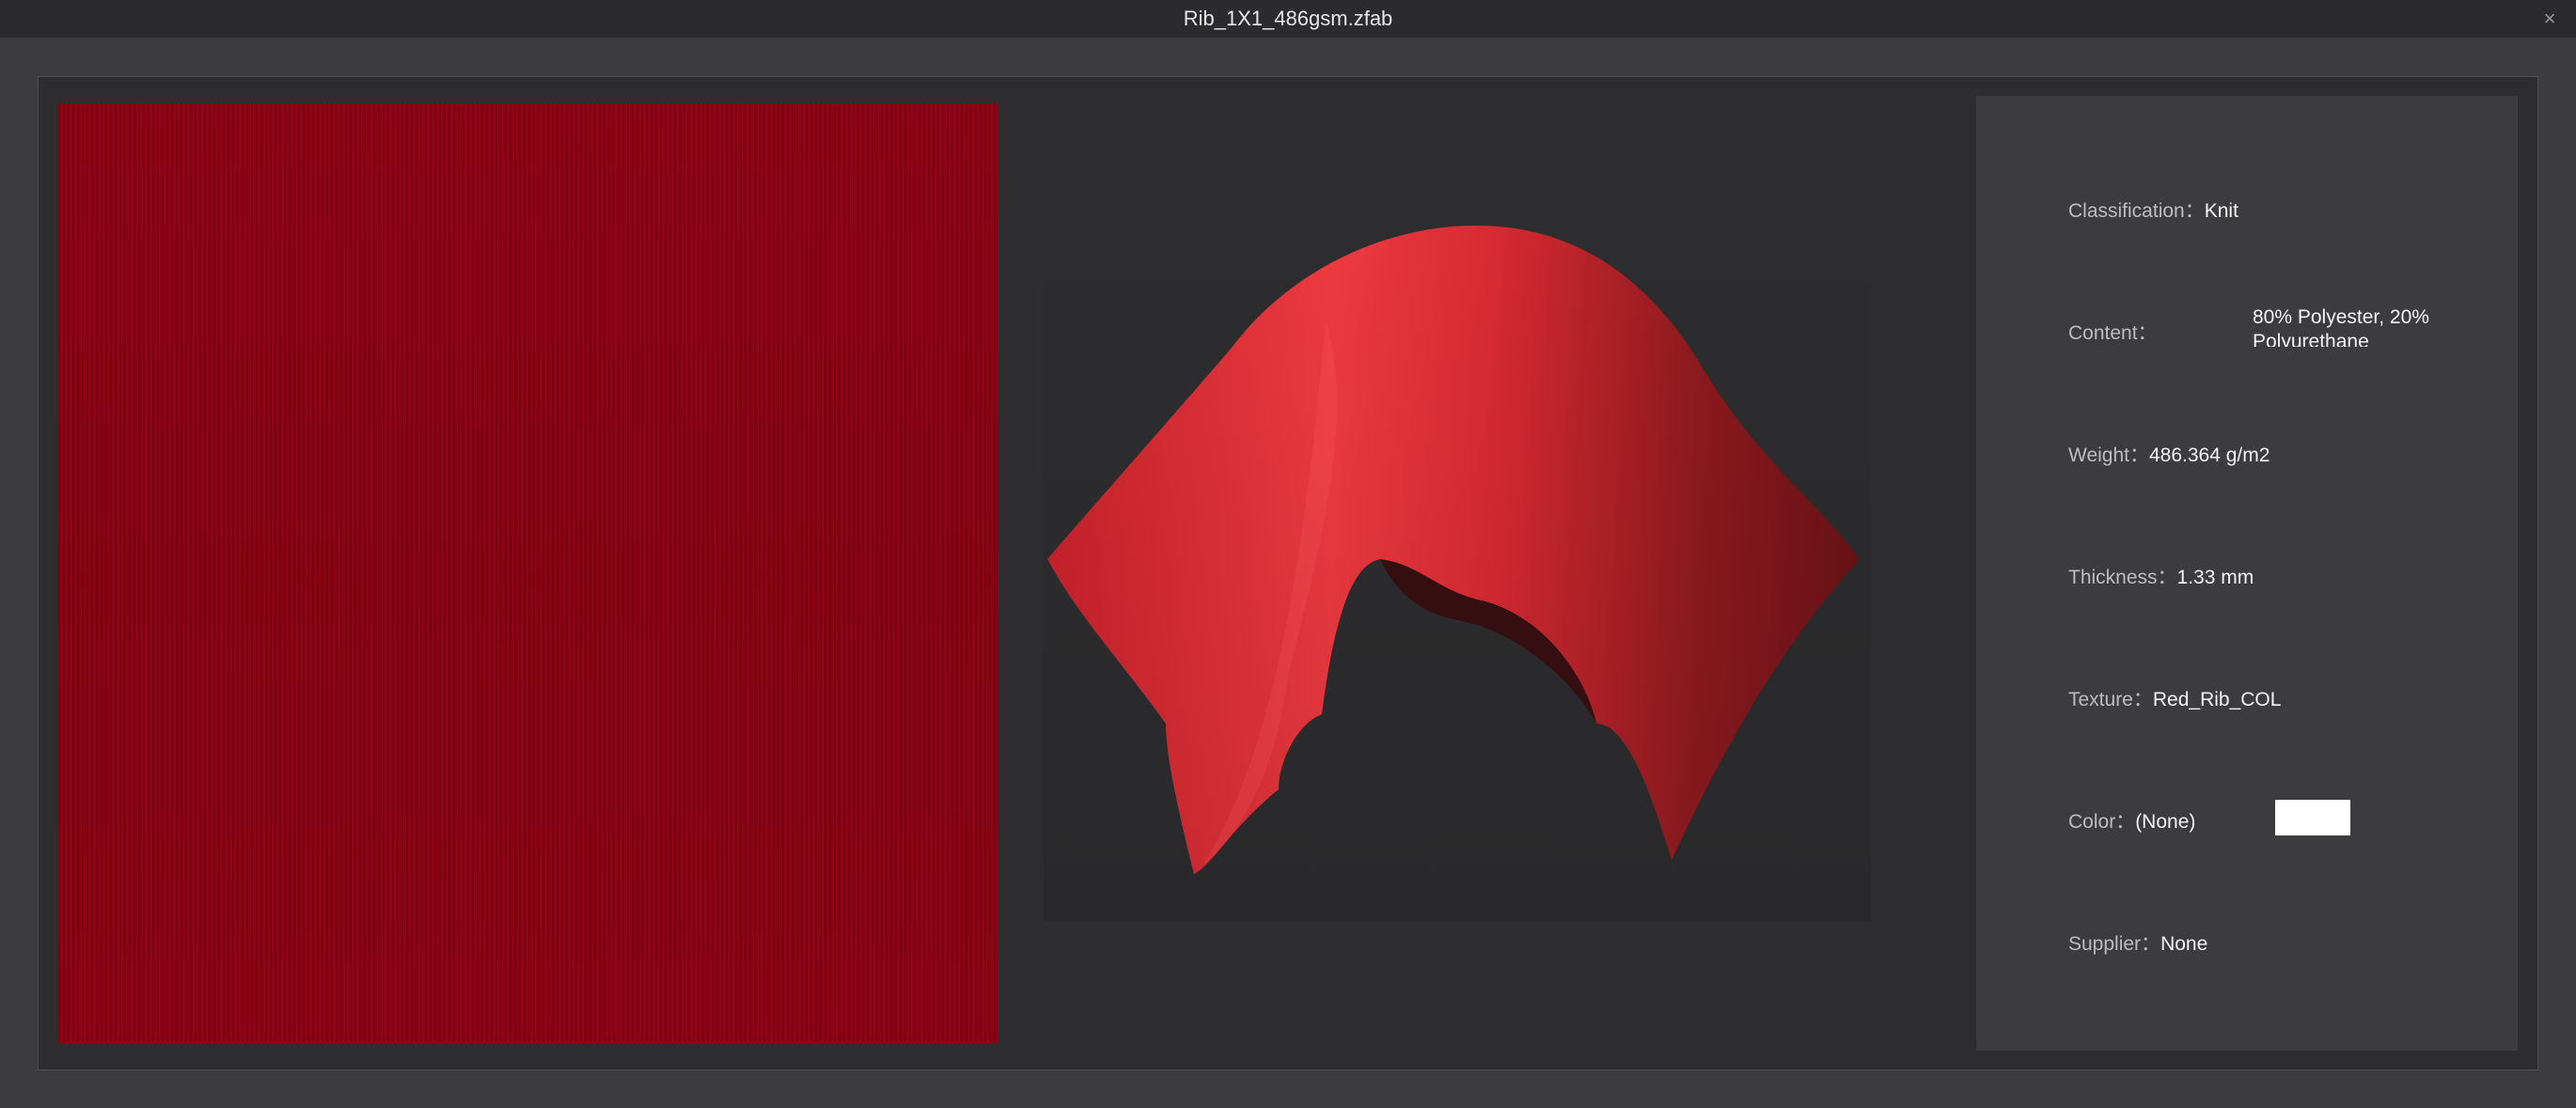 This screenshot has height=1108, width=2576. I want to click on content-value: 80% Polyester, 20% Polyurethane, so click(2341, 326).